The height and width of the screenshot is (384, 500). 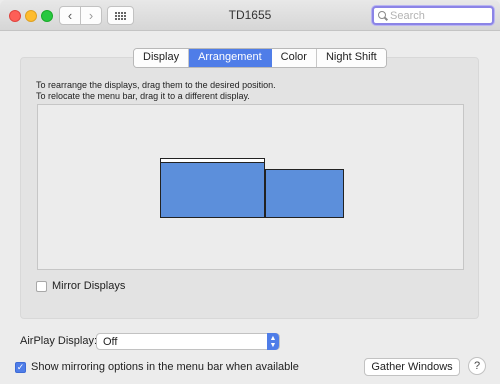 What do you see at coordinates (230, 58) in the screenshot?
I see `tab-arrangement: Arrangement` at bounding box center [230, 58].